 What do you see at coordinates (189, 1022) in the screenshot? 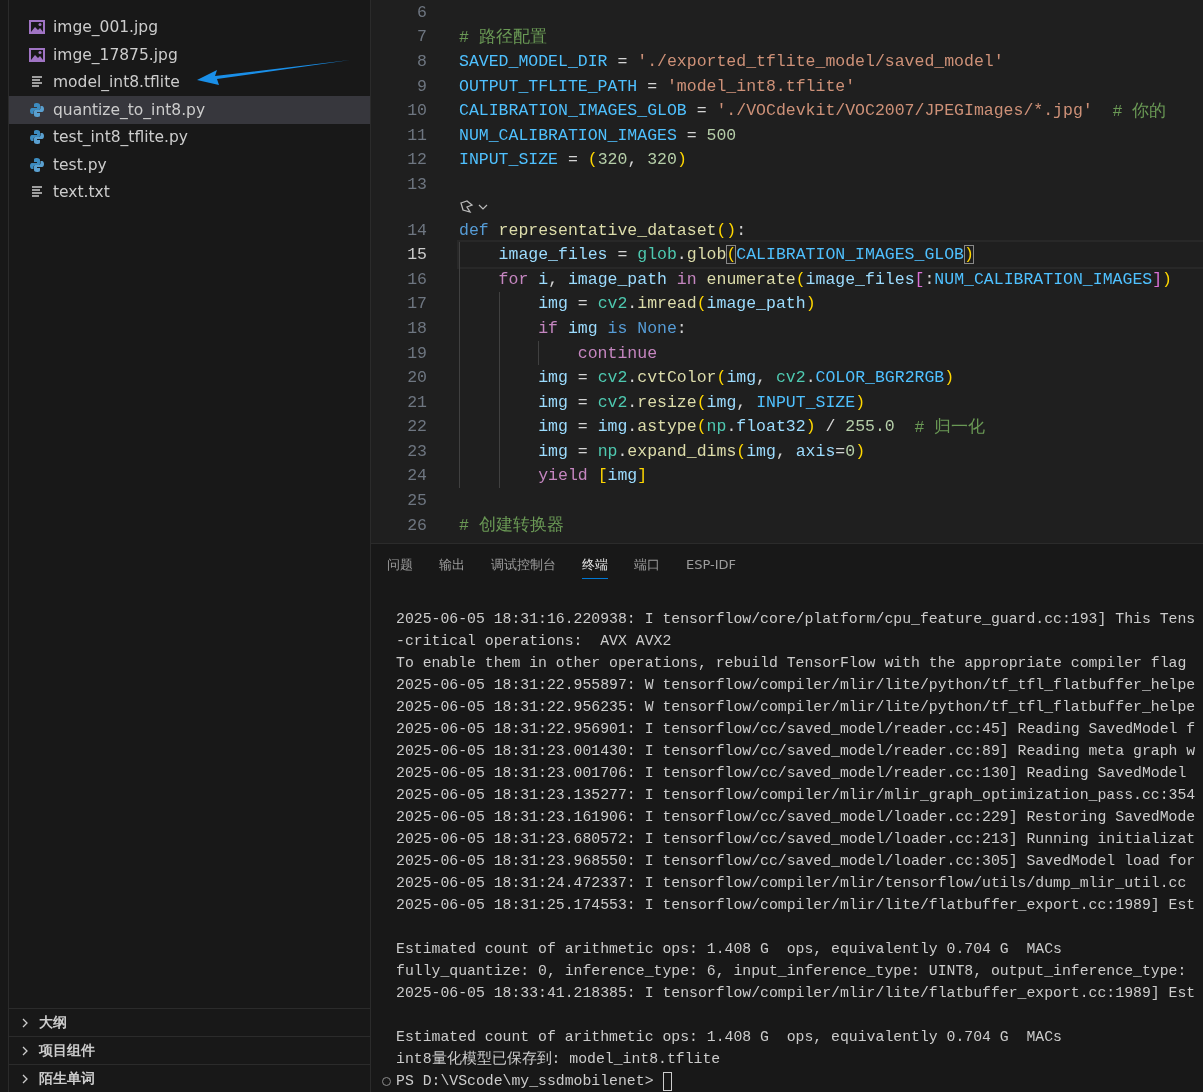
I see `section-header: 大纲` at bounding box center [189, 1022].